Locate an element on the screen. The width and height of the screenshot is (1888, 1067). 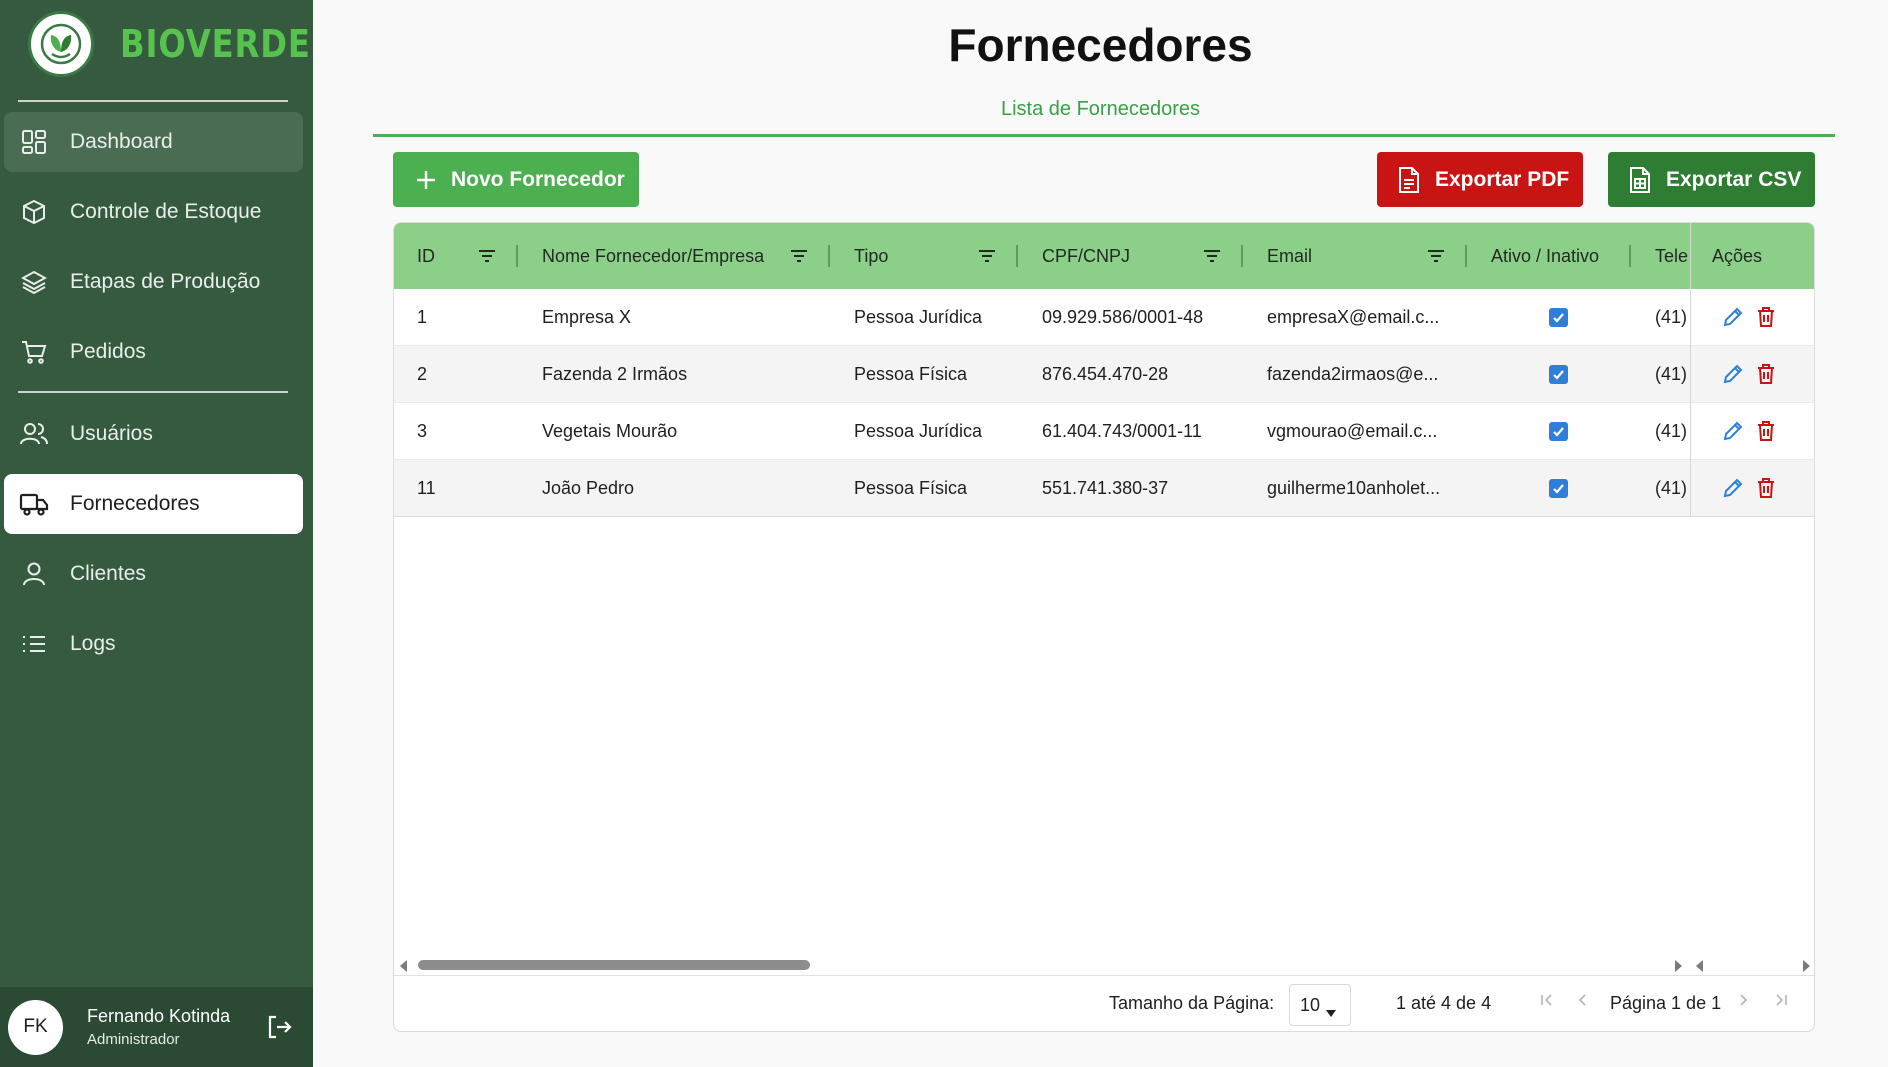
page-title: Fornecedores is located at coordinates (1100, 45).